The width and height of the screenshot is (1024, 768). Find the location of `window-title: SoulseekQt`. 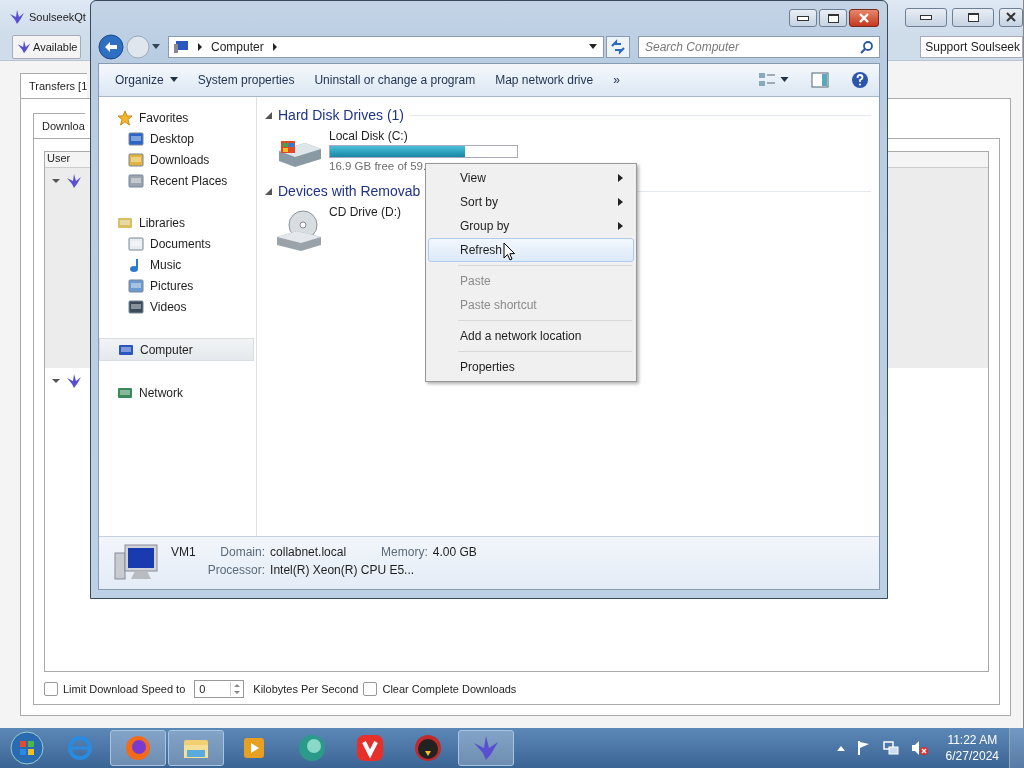

window-title: SoulseekQt is located at coordinates (57, 17).